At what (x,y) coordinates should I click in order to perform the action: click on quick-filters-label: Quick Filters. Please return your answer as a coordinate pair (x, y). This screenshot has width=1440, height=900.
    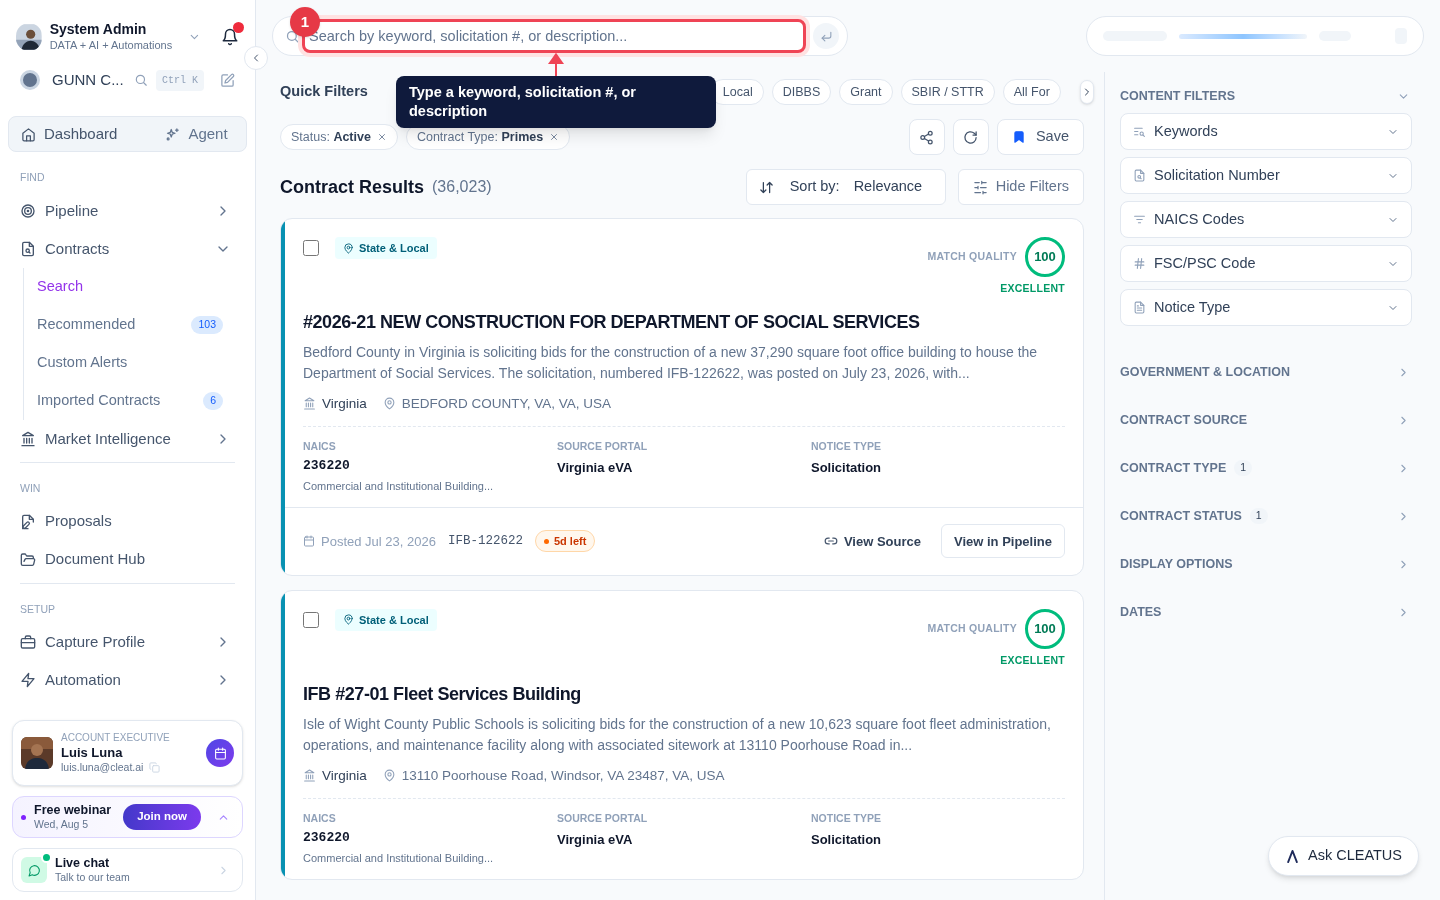
    Looking at the image, I should click on (324, 92).